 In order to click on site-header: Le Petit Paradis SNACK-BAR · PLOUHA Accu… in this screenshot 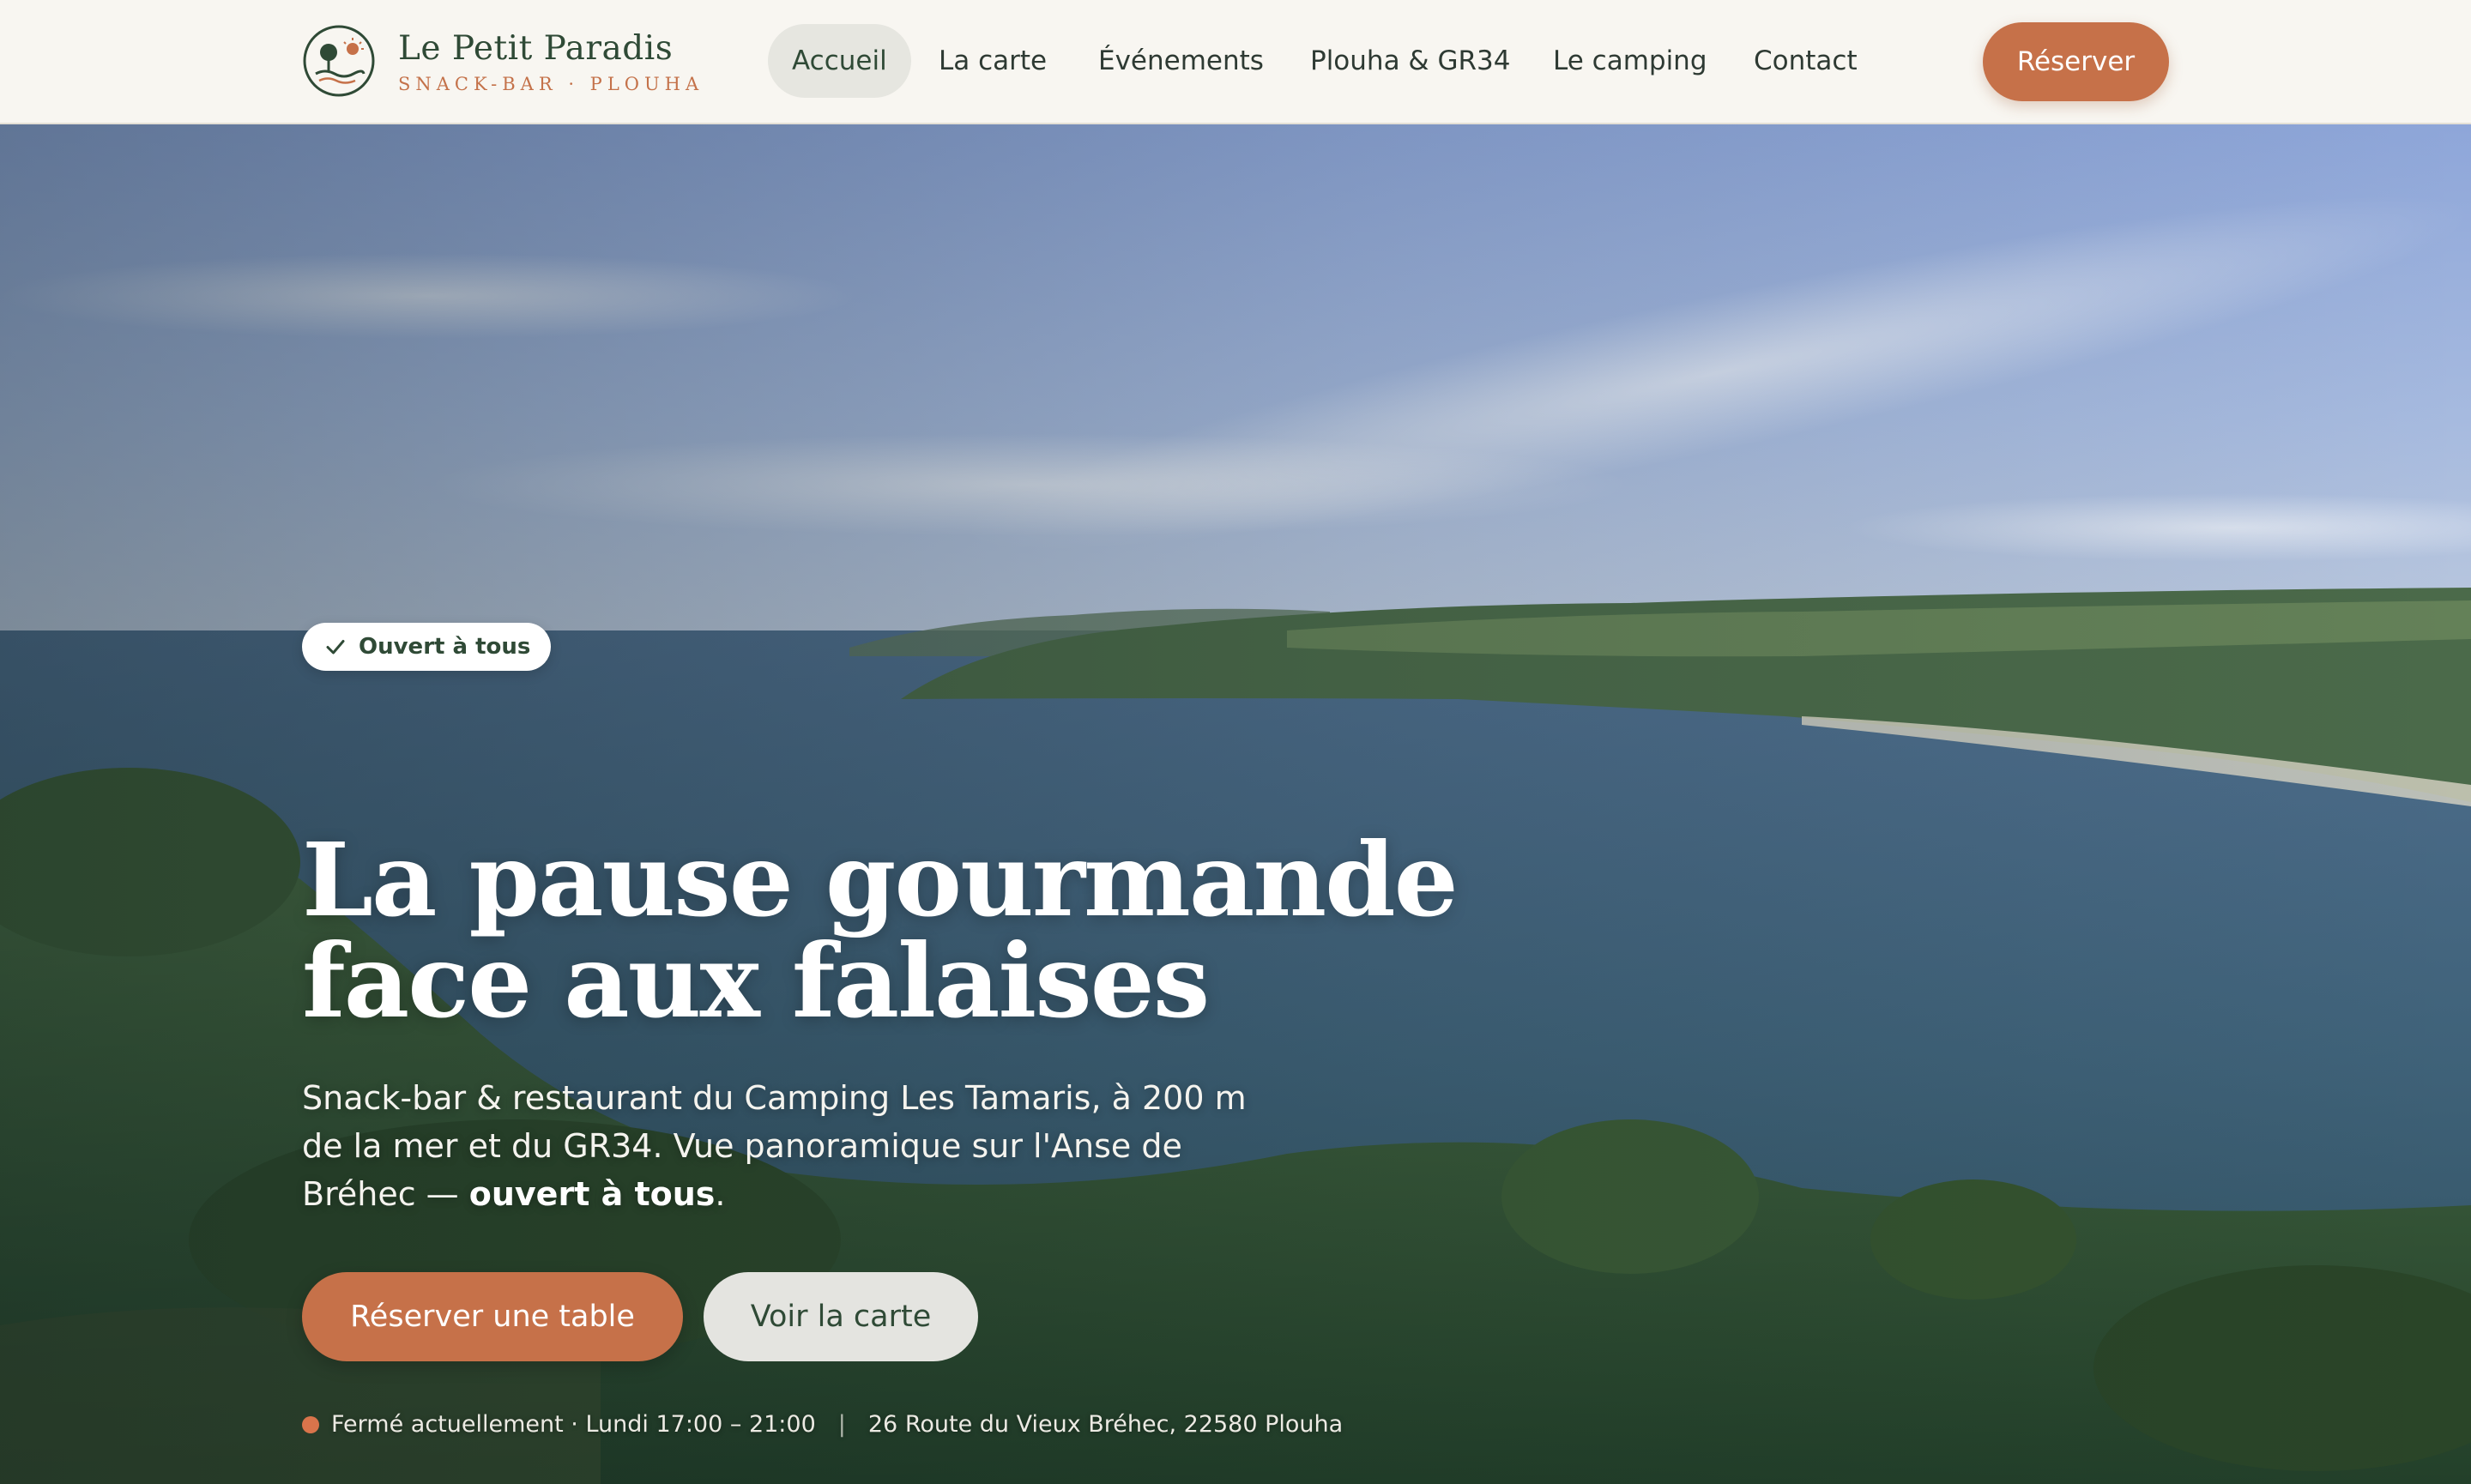, I will do `click(1235, 62)`.